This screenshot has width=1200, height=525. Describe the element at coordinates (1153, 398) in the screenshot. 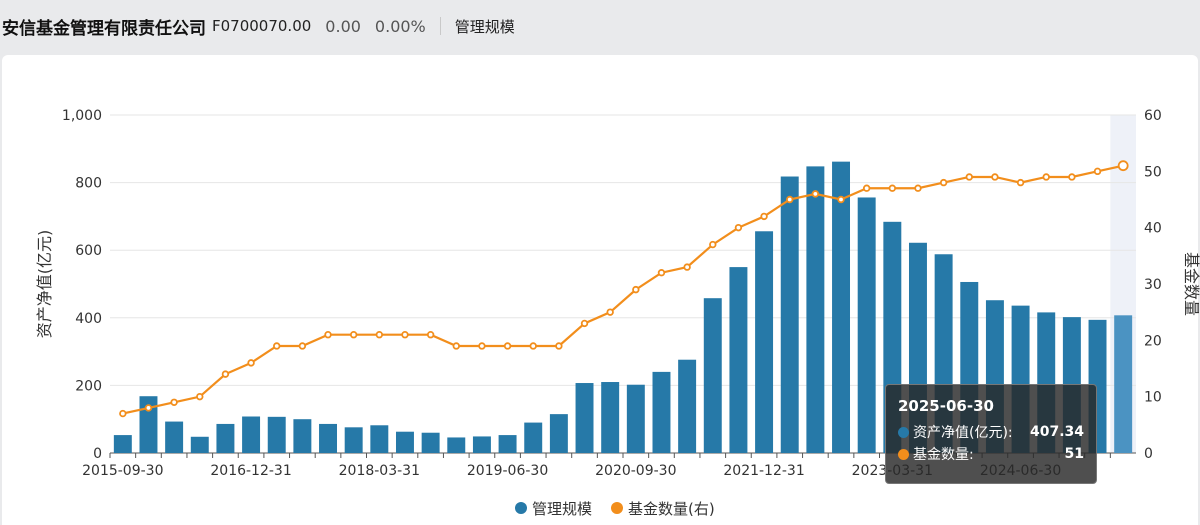

I see `y2-tick-label: 10` at that location.